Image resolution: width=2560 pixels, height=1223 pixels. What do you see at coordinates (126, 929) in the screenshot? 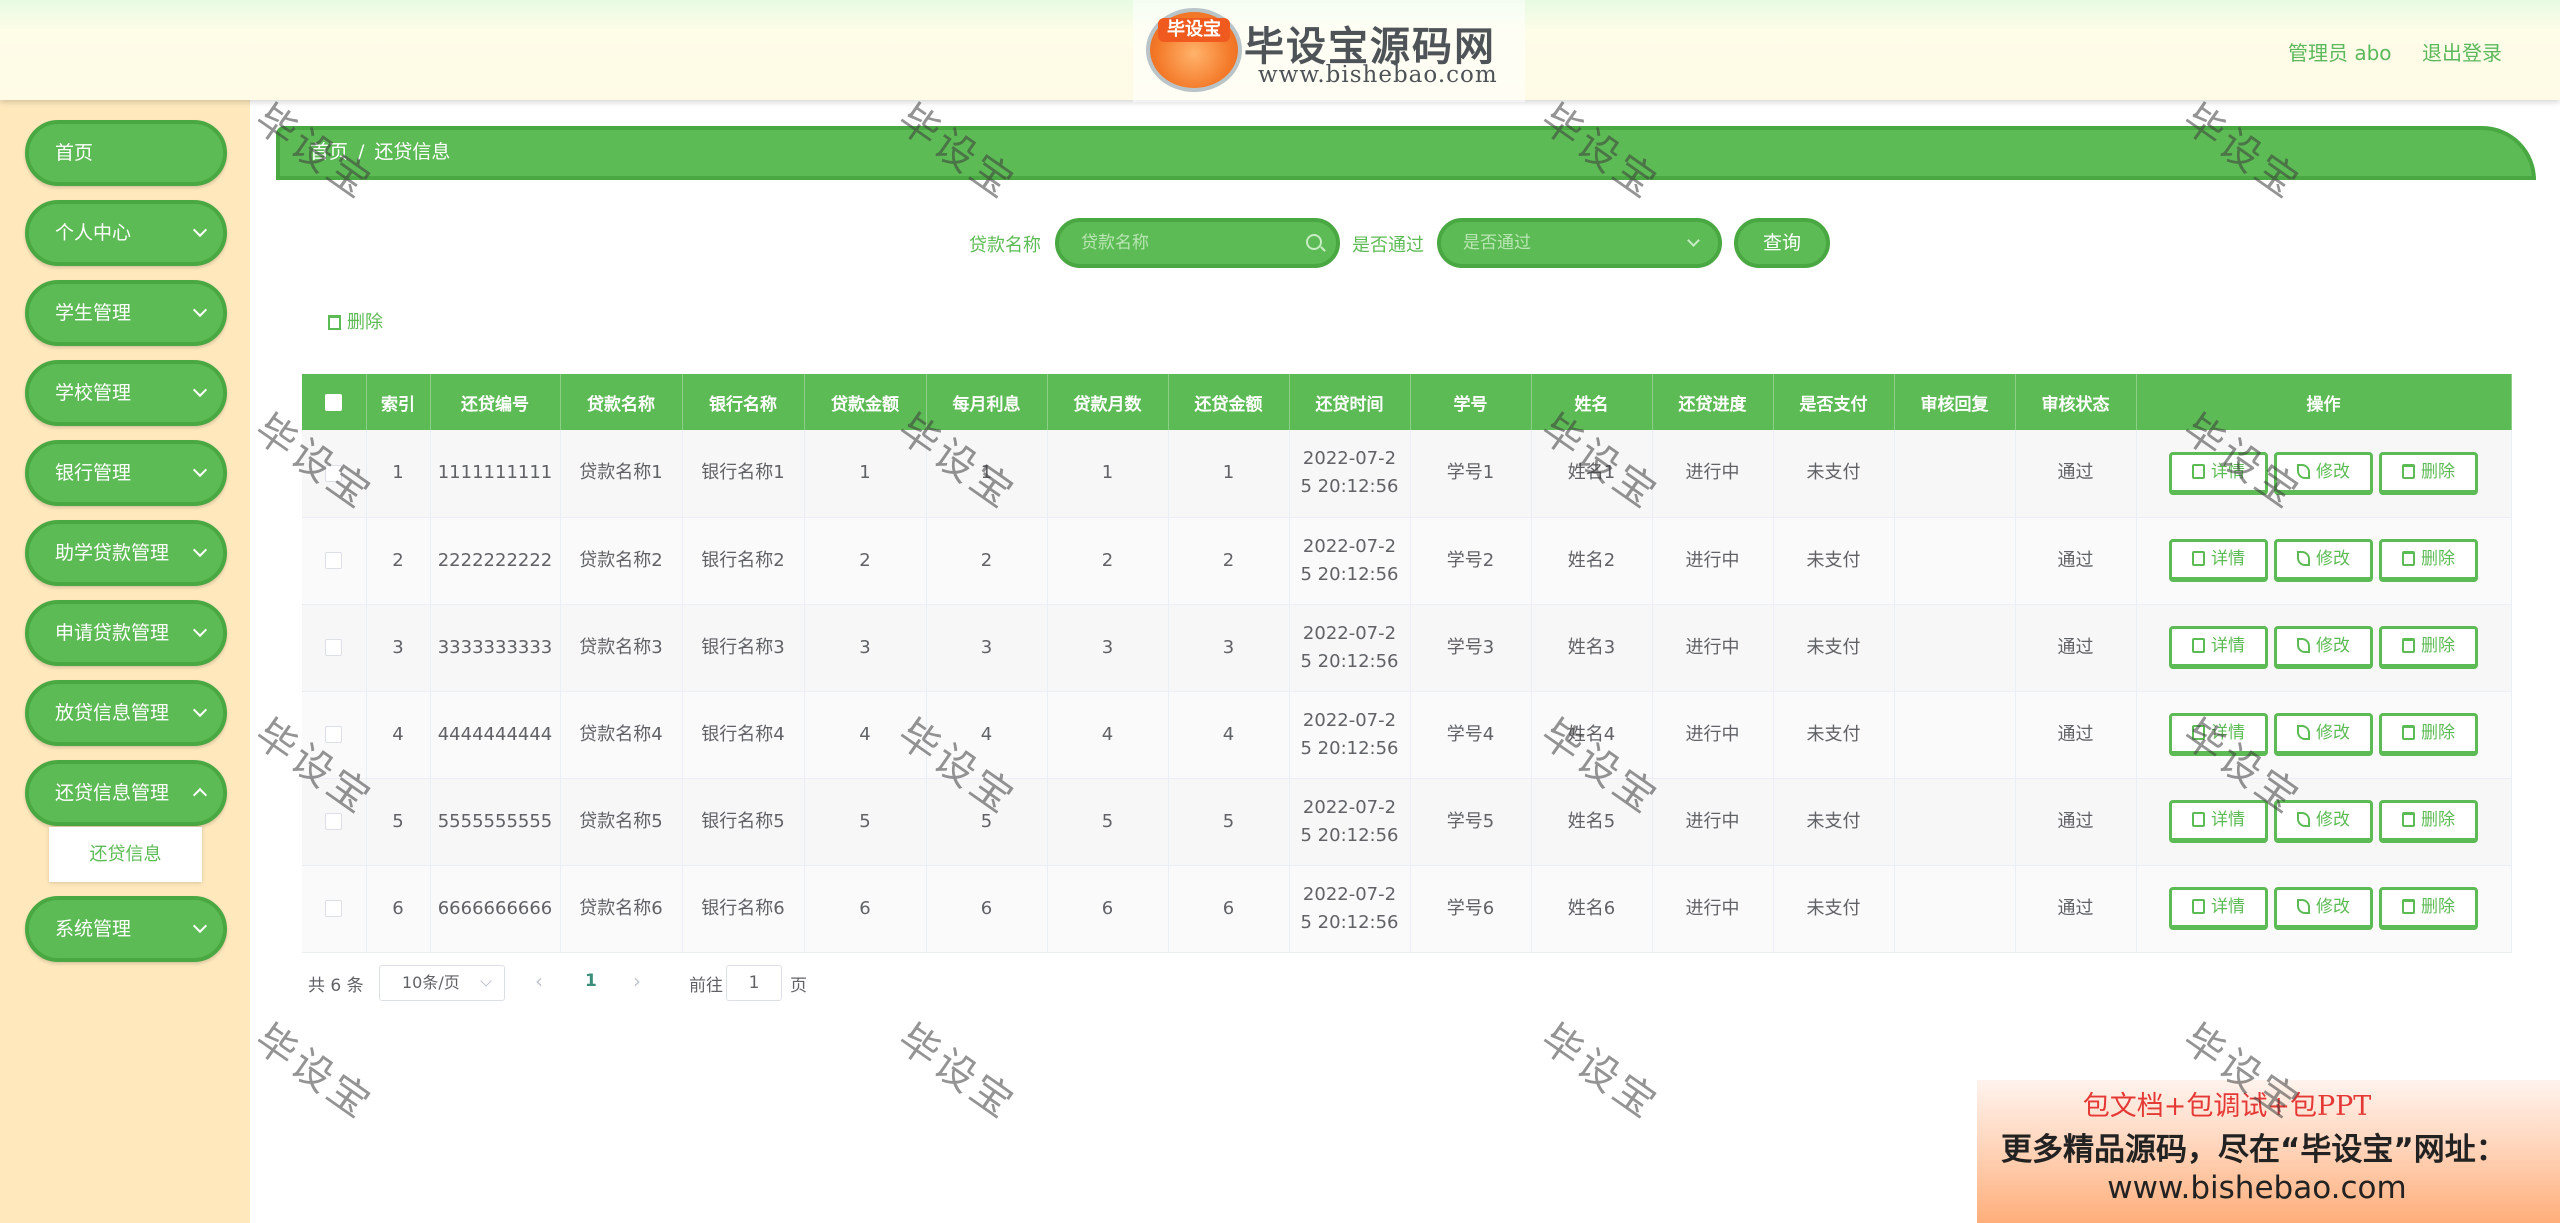
I see `sidebar-item-system-management: 系统管理` at bounding box center [126, 929].